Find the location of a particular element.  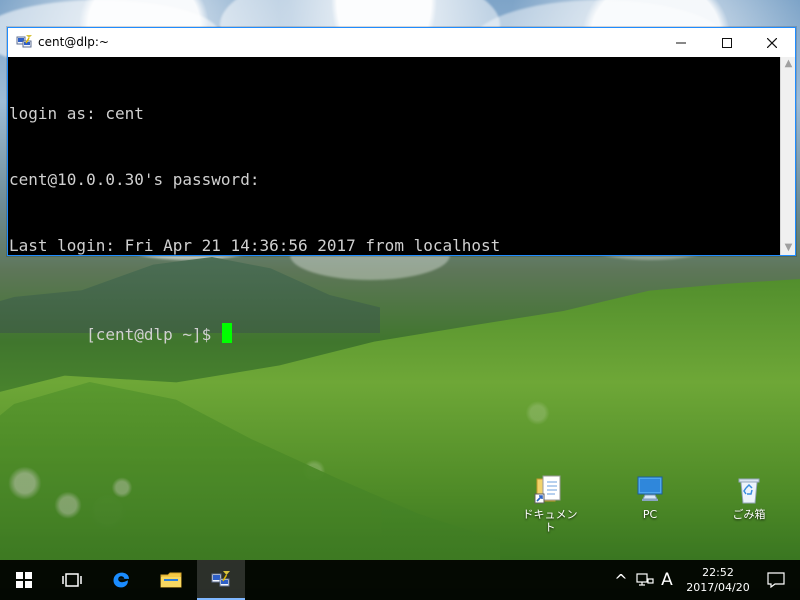

terminal-cursor is located at coordinates (227, 333).